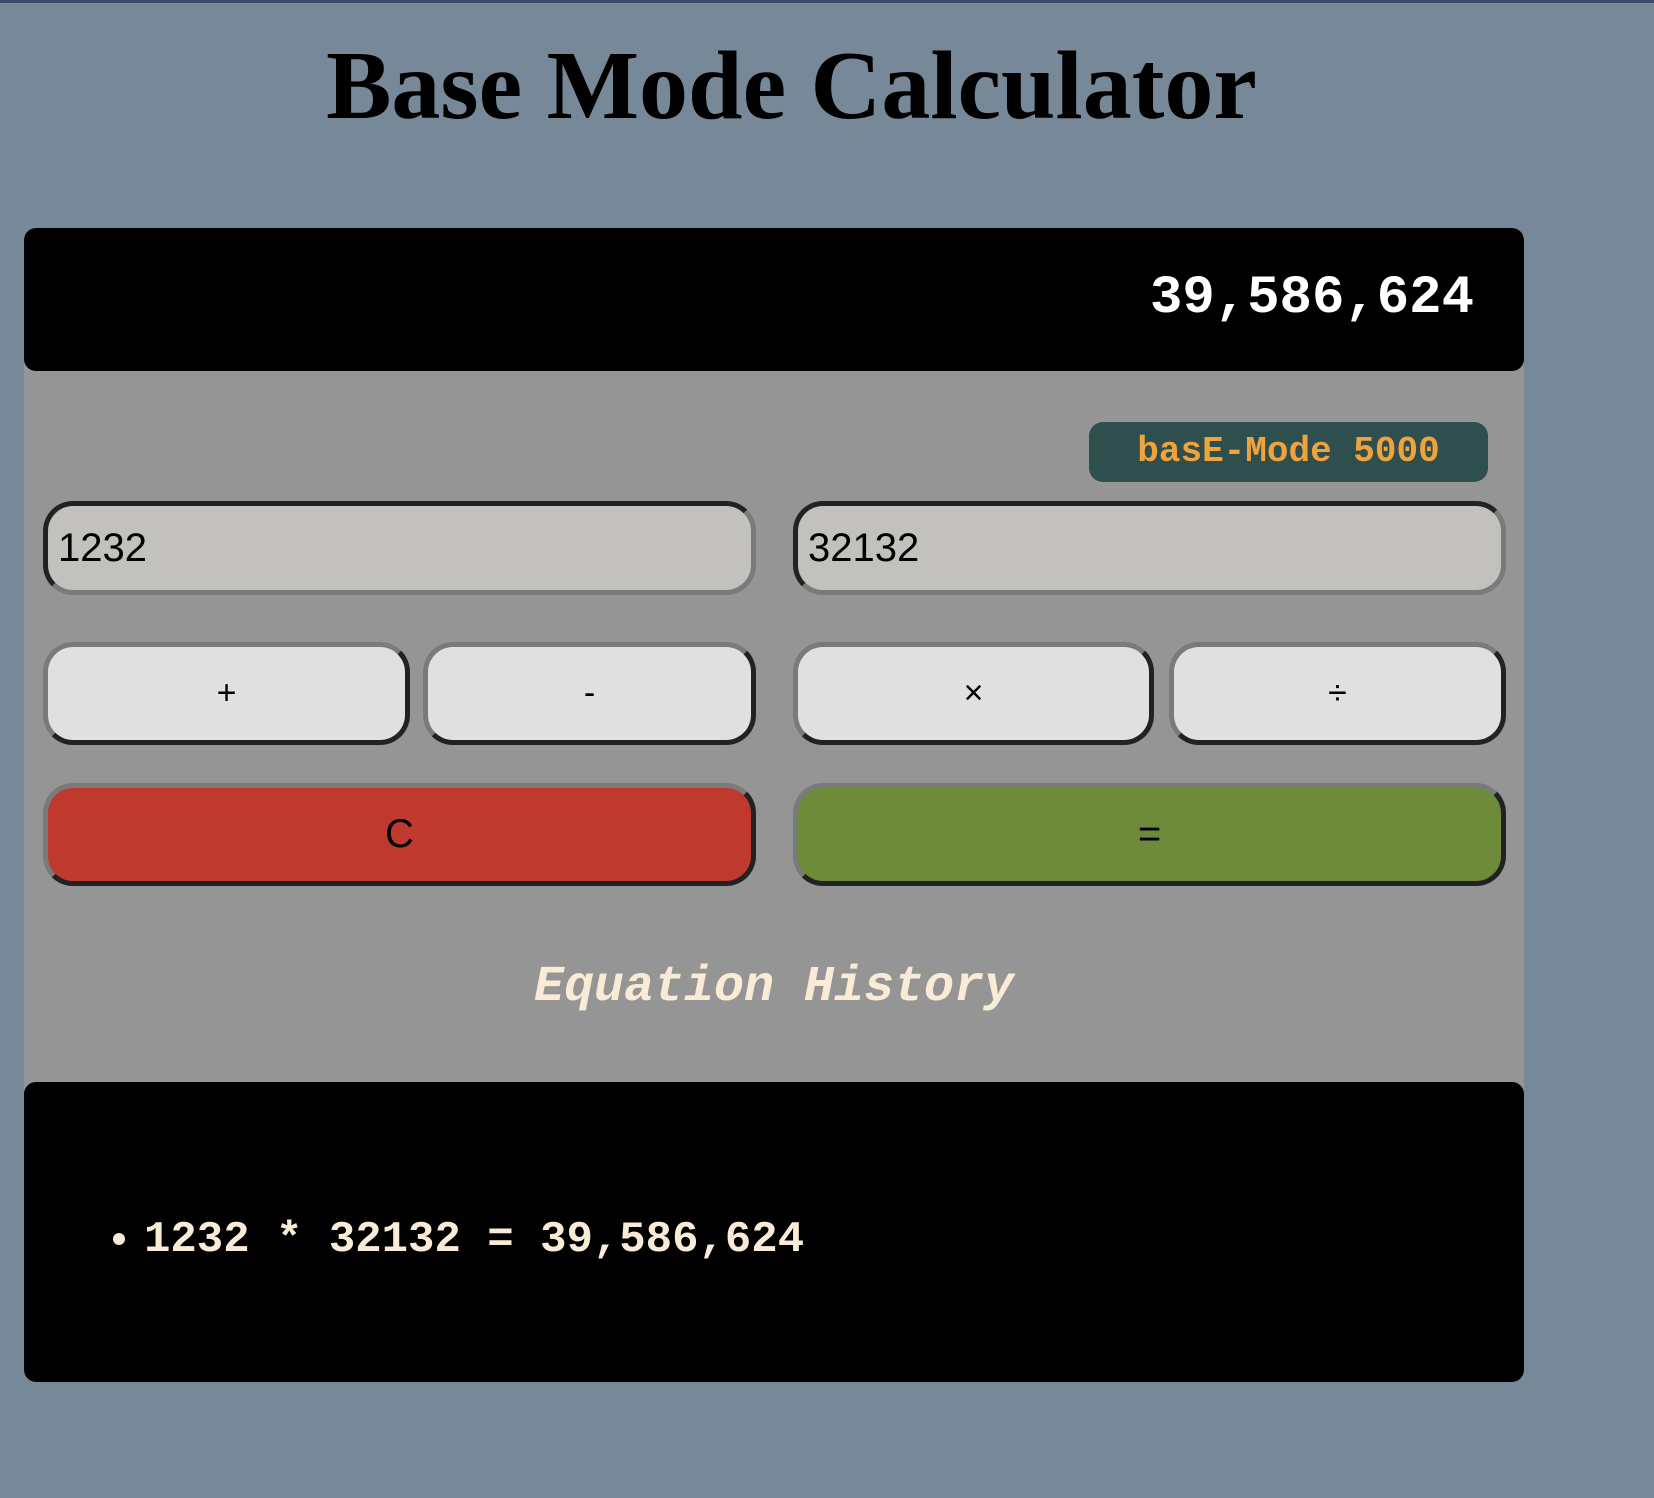 This screenshot has height=1498, width=1654. Describe the element at coordinates (1311, 298) in the screenshot. I see `result-value: 39,586,624` at that location.